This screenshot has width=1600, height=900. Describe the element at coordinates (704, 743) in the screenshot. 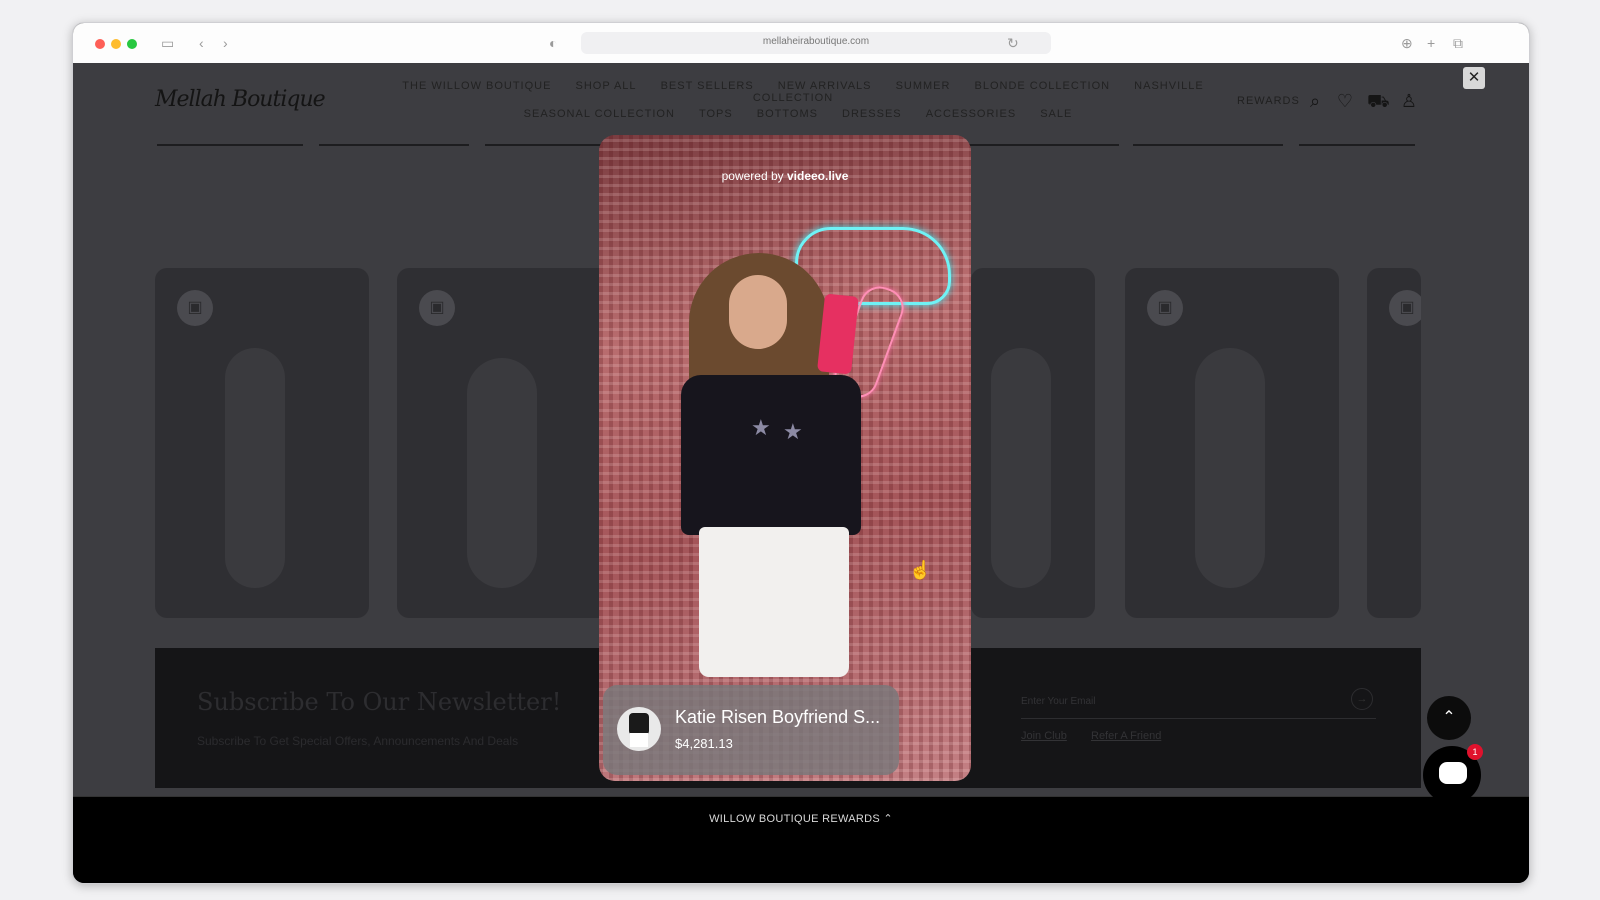

I see `product-price: $4,281.13` at that location.